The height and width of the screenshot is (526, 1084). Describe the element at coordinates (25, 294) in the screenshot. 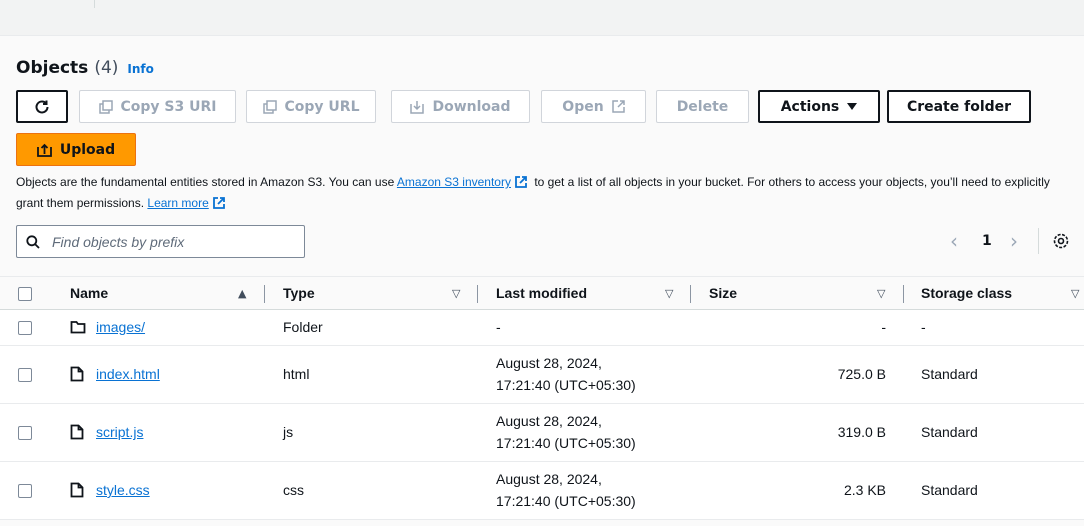

I see `select-all-checkbox` at that location.